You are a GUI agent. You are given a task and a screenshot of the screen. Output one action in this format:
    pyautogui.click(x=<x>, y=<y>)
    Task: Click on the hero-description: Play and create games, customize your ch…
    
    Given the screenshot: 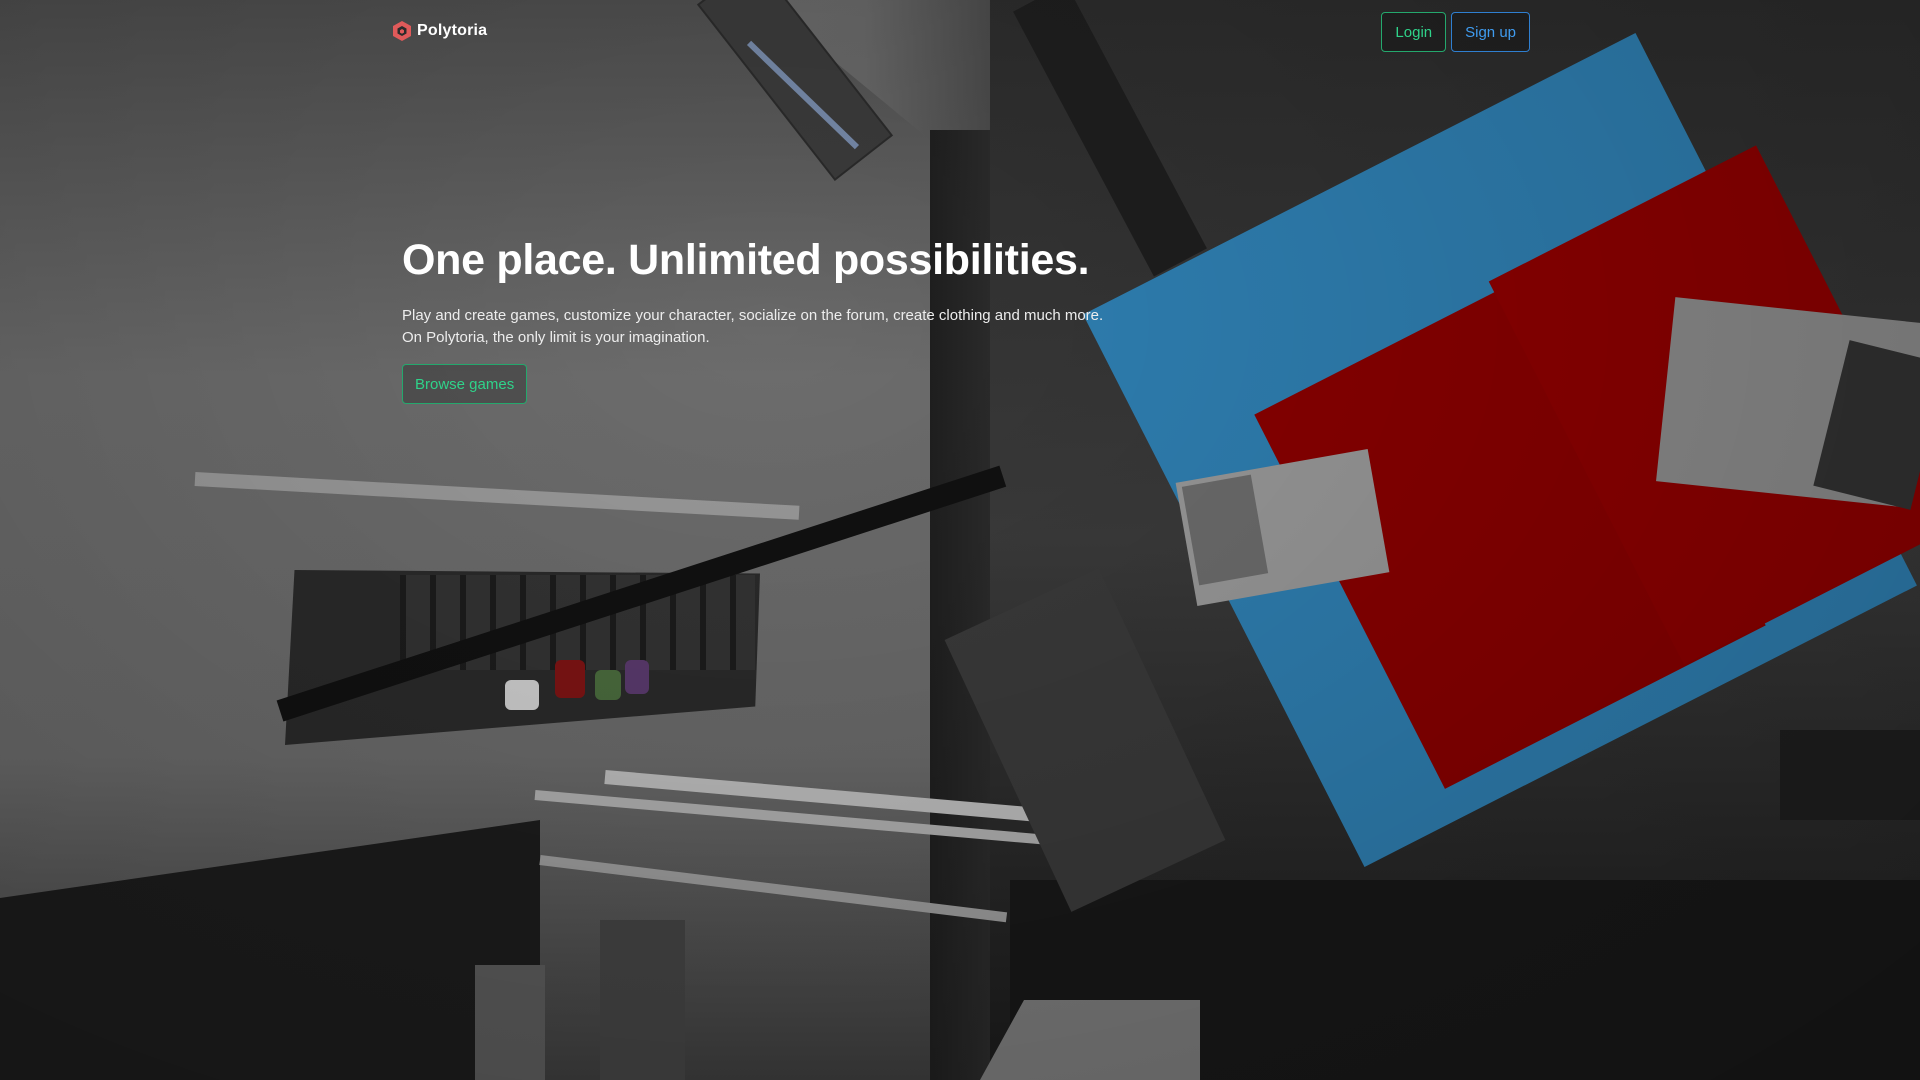 What is the action you would take?
    pyautogui.click(x=782, y=327)
    